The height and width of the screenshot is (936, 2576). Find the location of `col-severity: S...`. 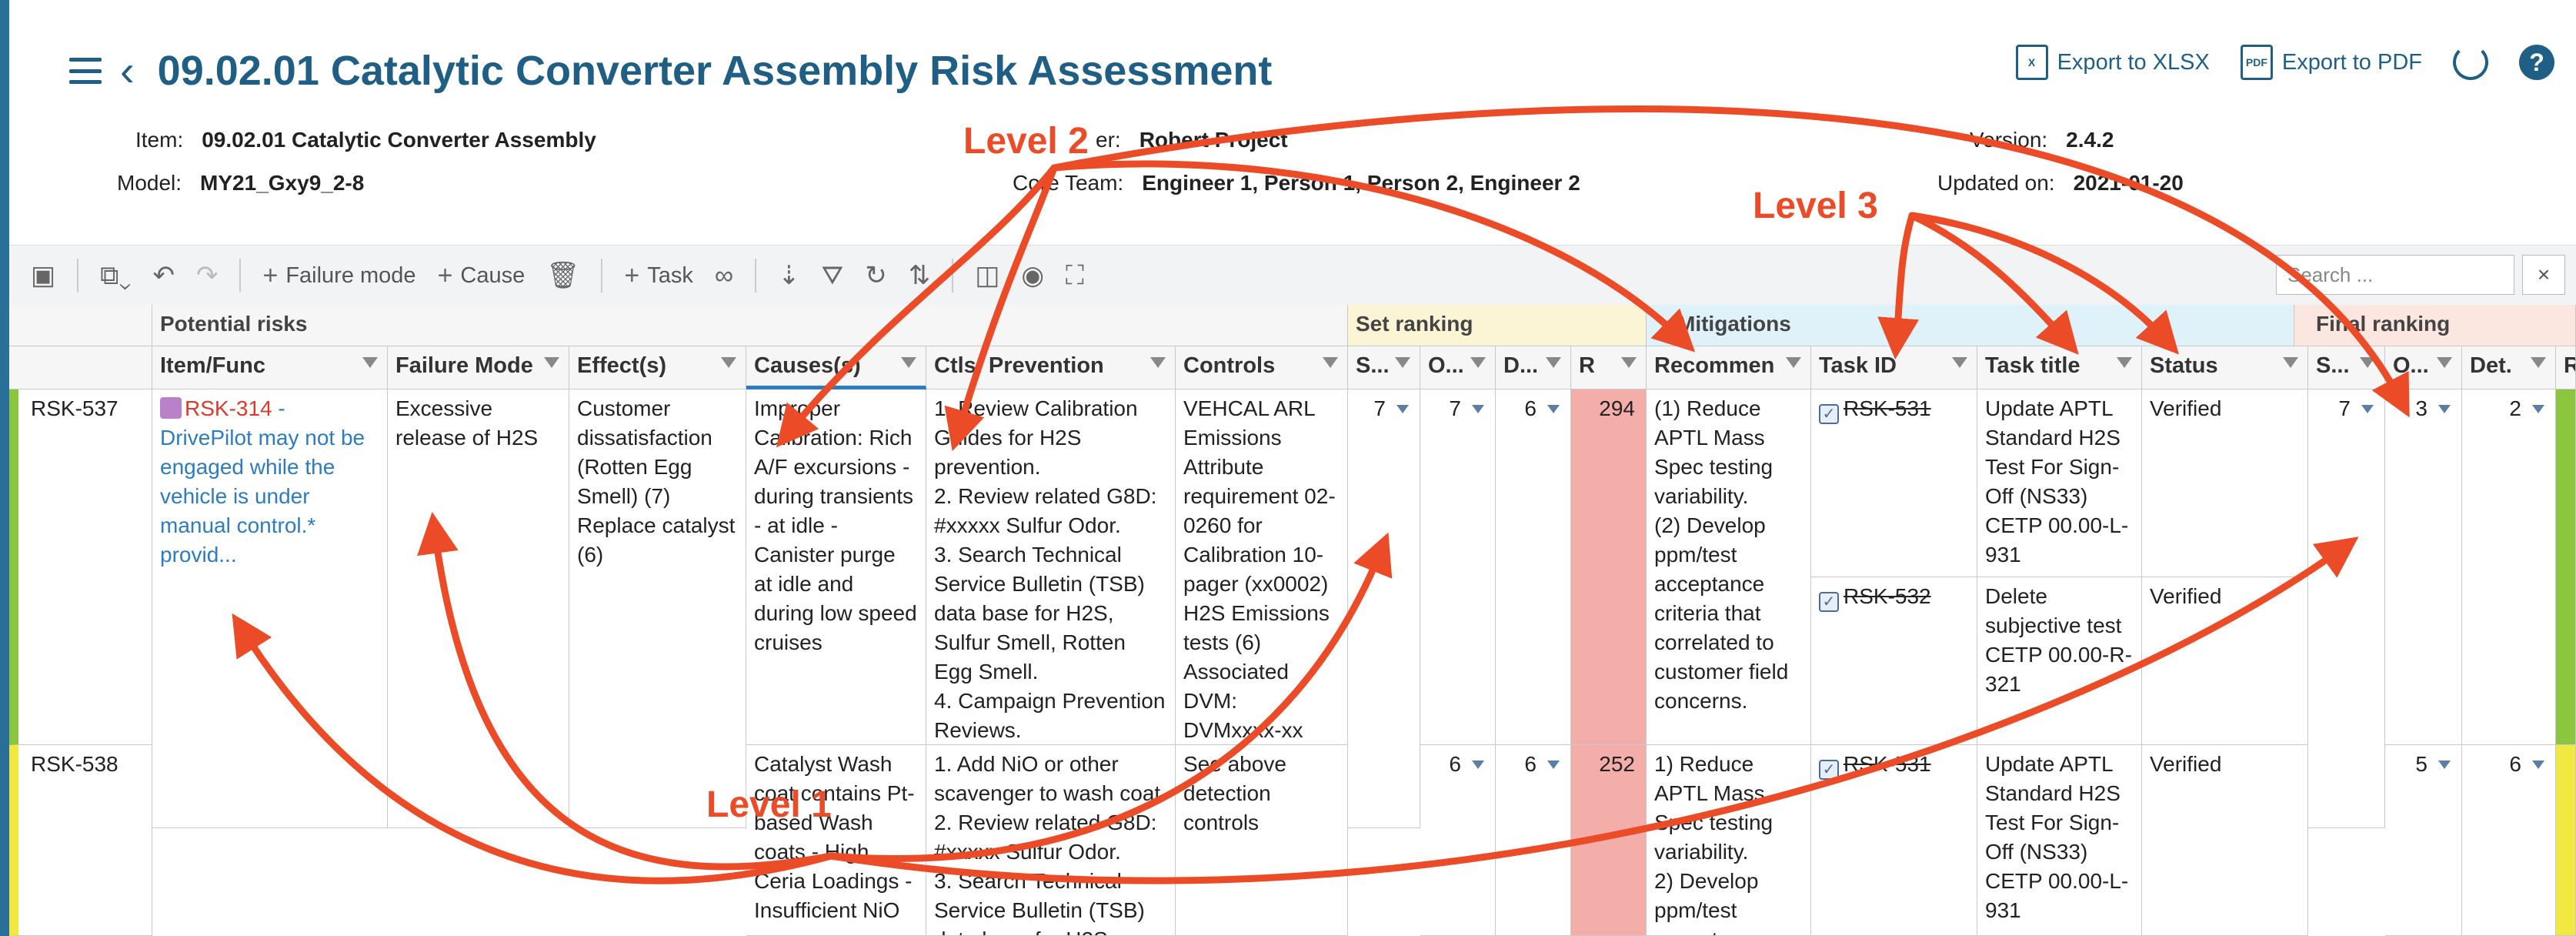

col-severity: S... is located at coordinates (1384, 367).